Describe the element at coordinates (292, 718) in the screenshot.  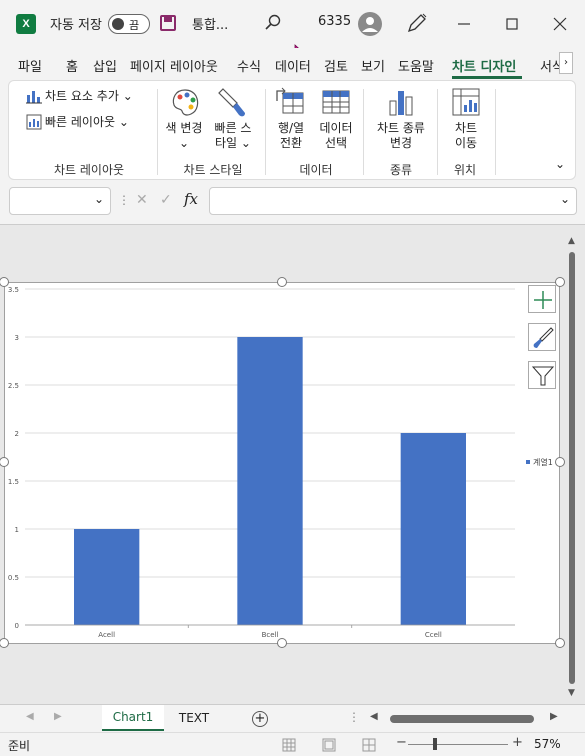
I see `sheet-tab-bar: ◀ ▶ Chart1 TEXT + ⋮ ◀ ▶` at that location.